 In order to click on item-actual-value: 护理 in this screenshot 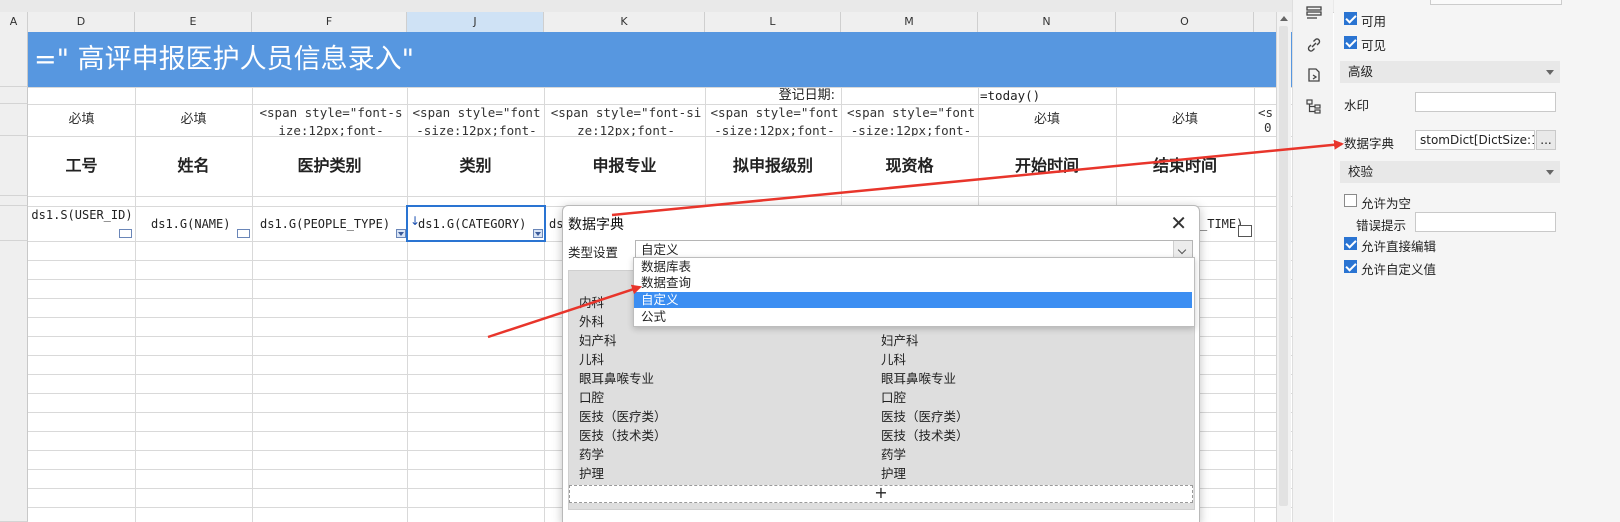, I will do `click(591, 473)`.